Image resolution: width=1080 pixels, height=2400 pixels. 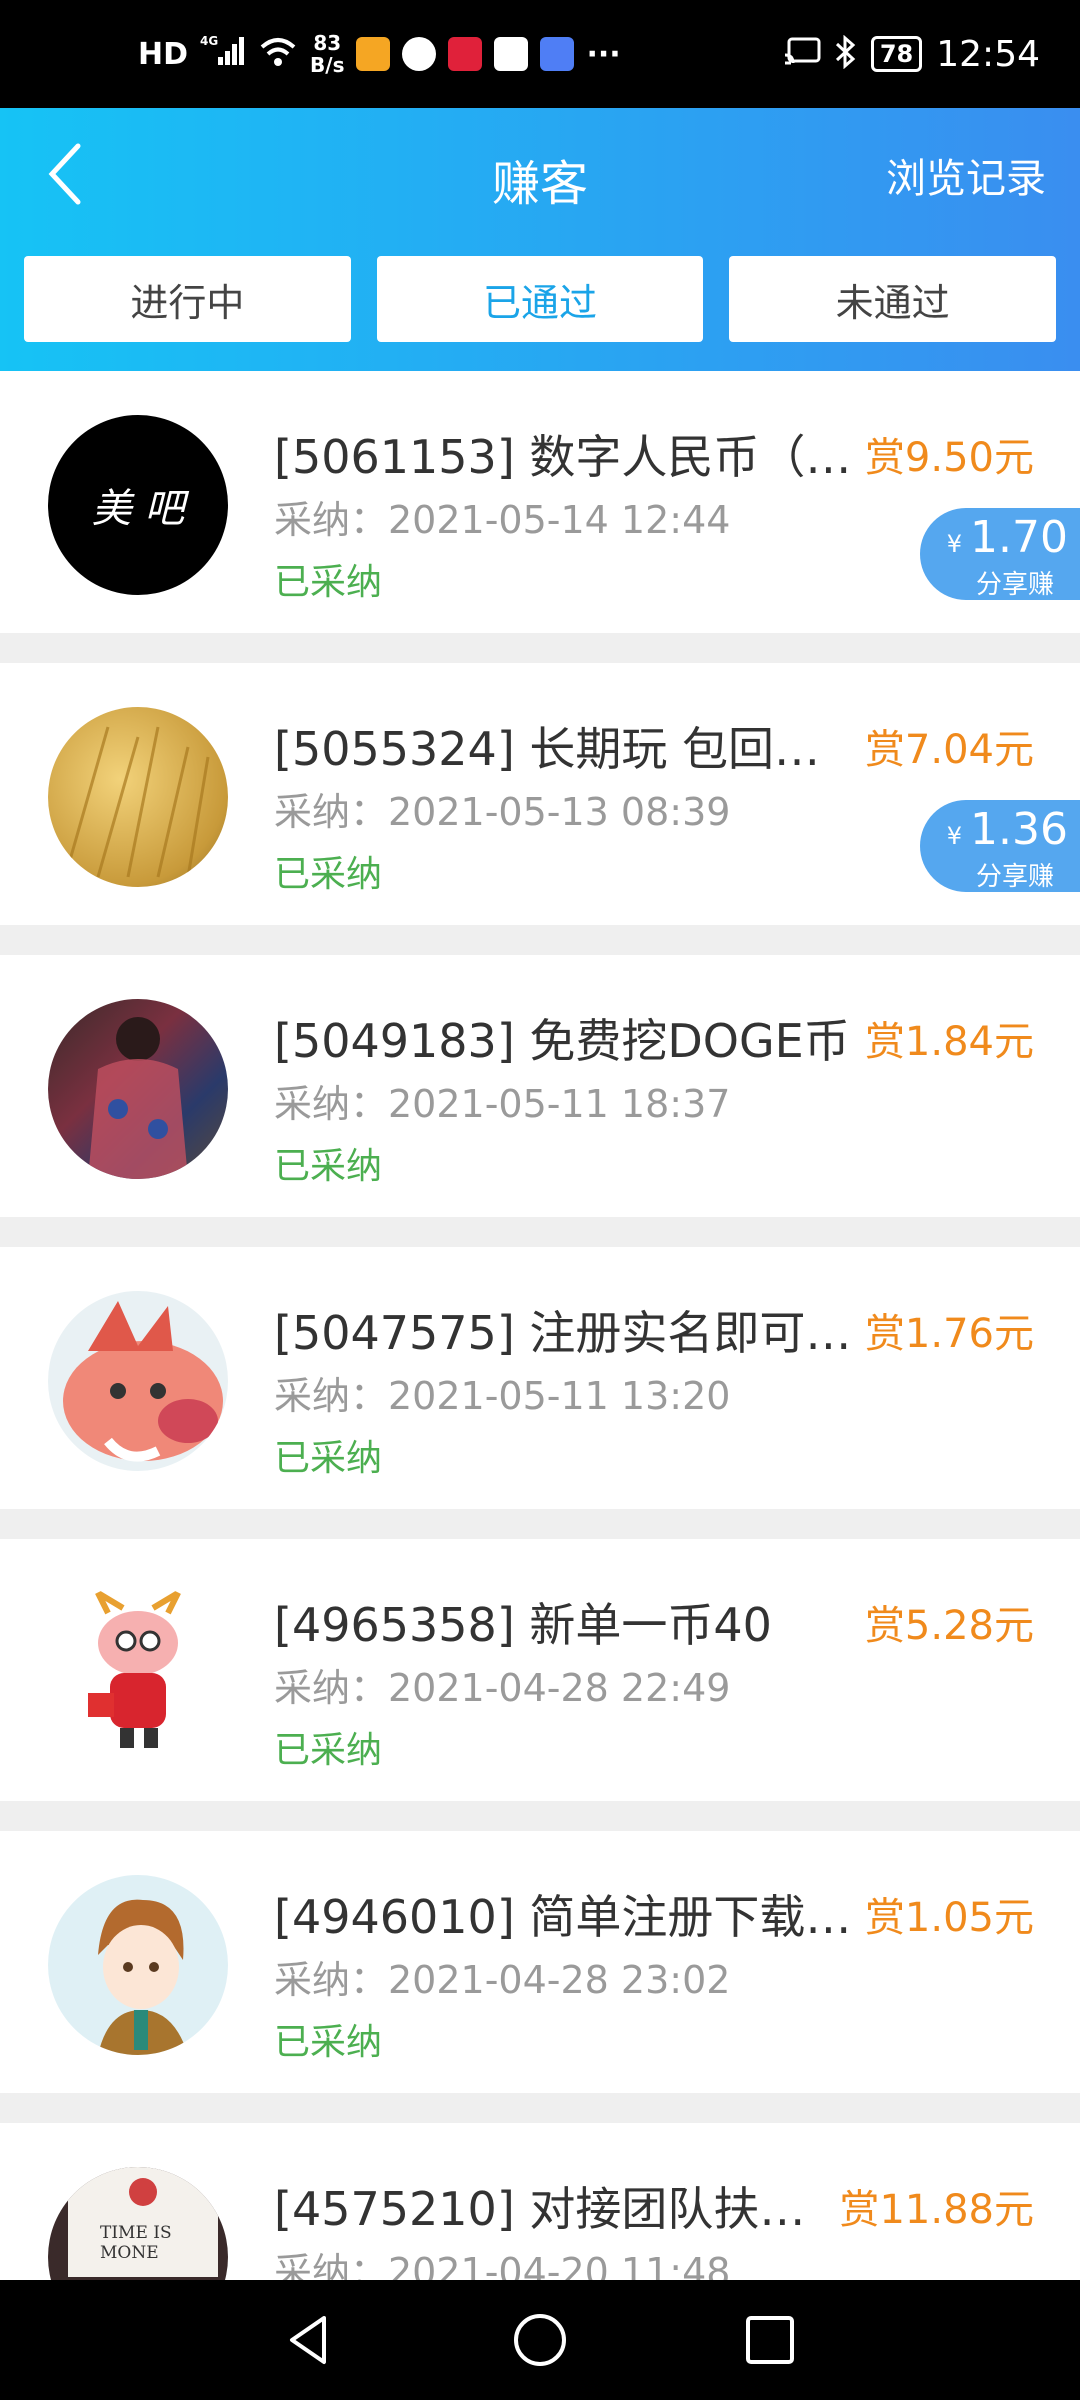 I want to click on adopt-time: 采纳：2021-04-28 22:49, so click(x=502, y=1688).